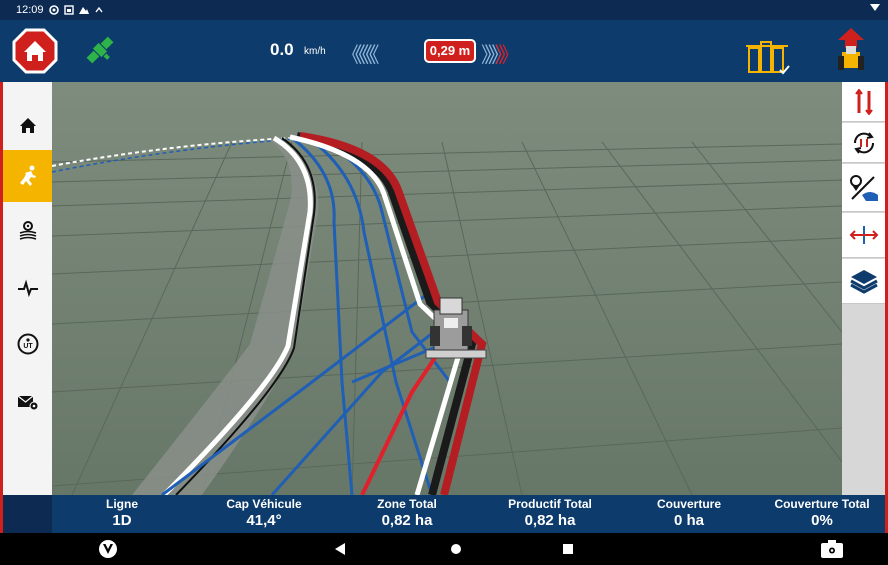  What do you see at coordinates (340, 549) in the screenshot?
I see `back-icon` at bounding box center [340, 549].